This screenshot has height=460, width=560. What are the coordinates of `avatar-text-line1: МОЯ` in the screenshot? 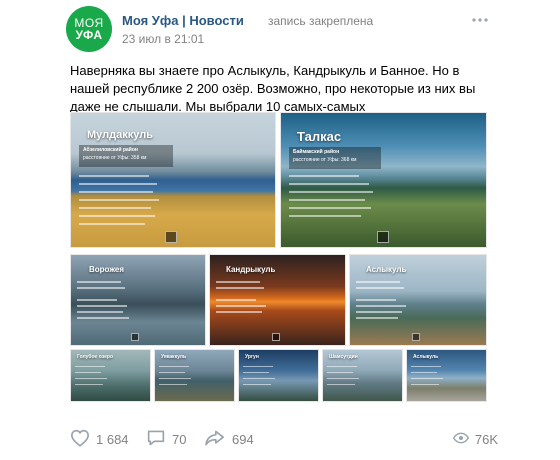 It's located at (89, 22).